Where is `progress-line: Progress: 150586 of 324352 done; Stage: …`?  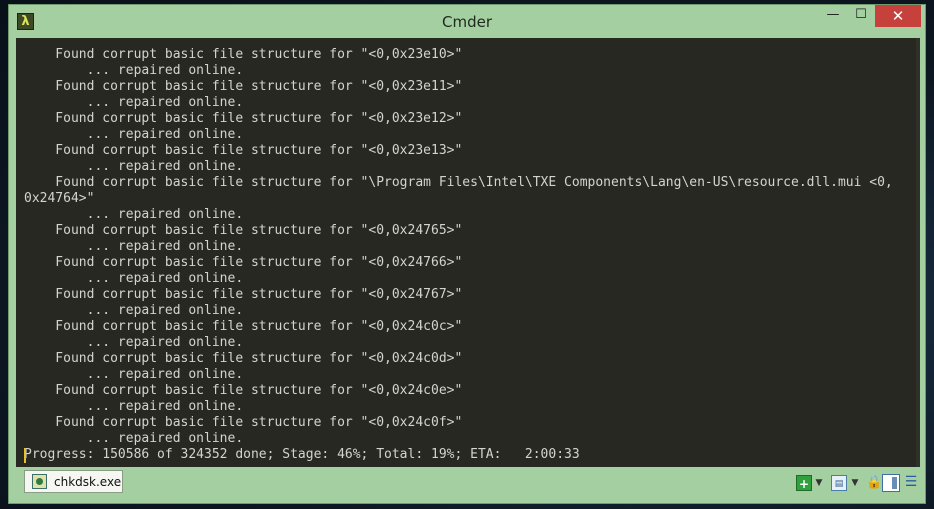 progress-line: Progress: 150586 of 324352 done; Stage: … is located at coordinates (302, 454).